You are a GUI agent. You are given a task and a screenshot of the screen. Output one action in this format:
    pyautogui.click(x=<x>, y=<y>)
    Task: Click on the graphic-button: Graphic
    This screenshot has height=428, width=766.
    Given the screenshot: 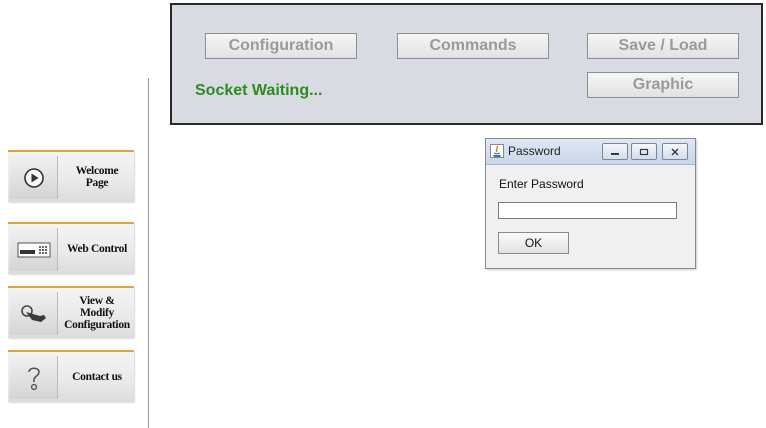 What is the action you would take?
    pyautogui.click(x=663, y=85)
    